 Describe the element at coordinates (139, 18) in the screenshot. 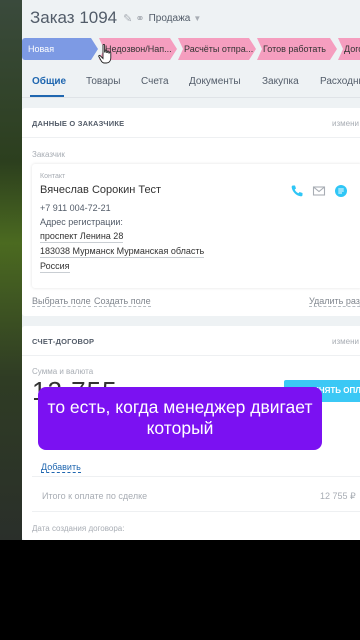

I see `link-icon: ⚭` at that location.